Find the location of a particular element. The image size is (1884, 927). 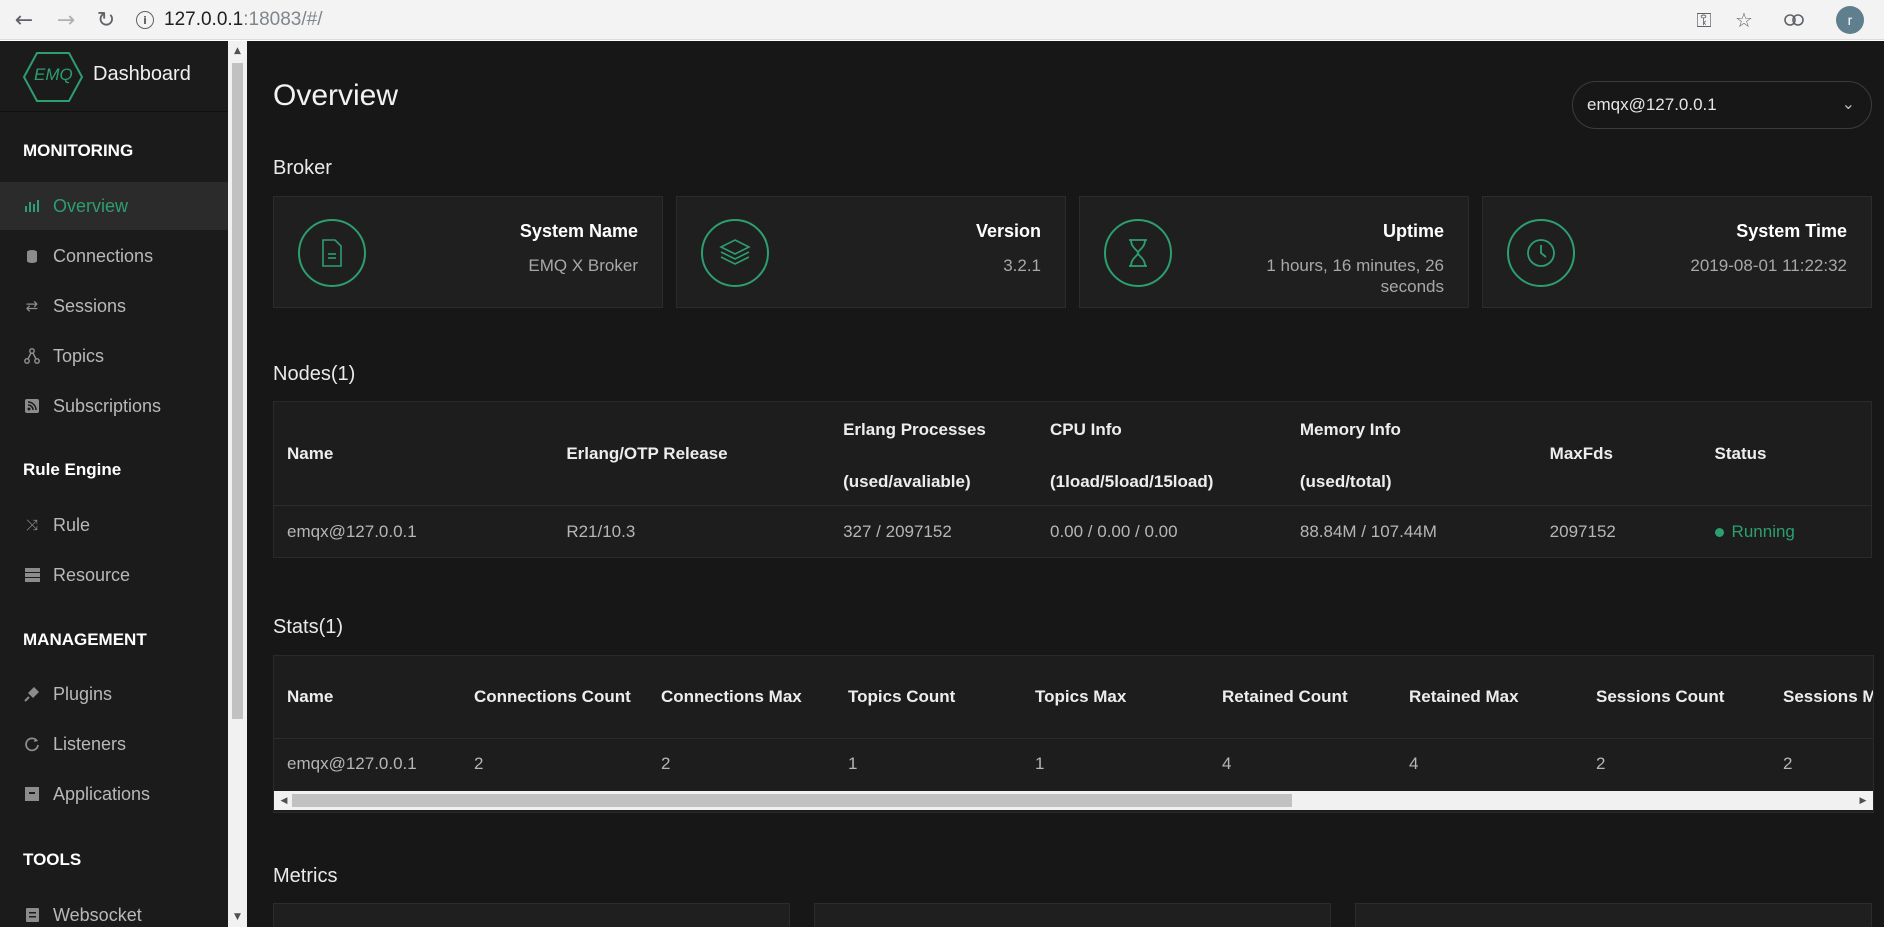

stats-heading: Stats(1) is located at coordinates (308, 627).